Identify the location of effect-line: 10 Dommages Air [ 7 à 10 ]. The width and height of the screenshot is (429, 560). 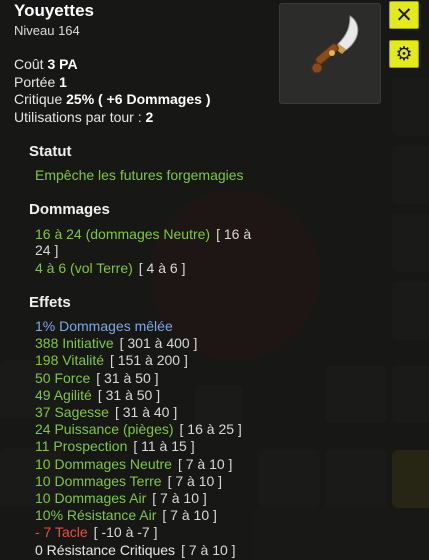
(121, 498).